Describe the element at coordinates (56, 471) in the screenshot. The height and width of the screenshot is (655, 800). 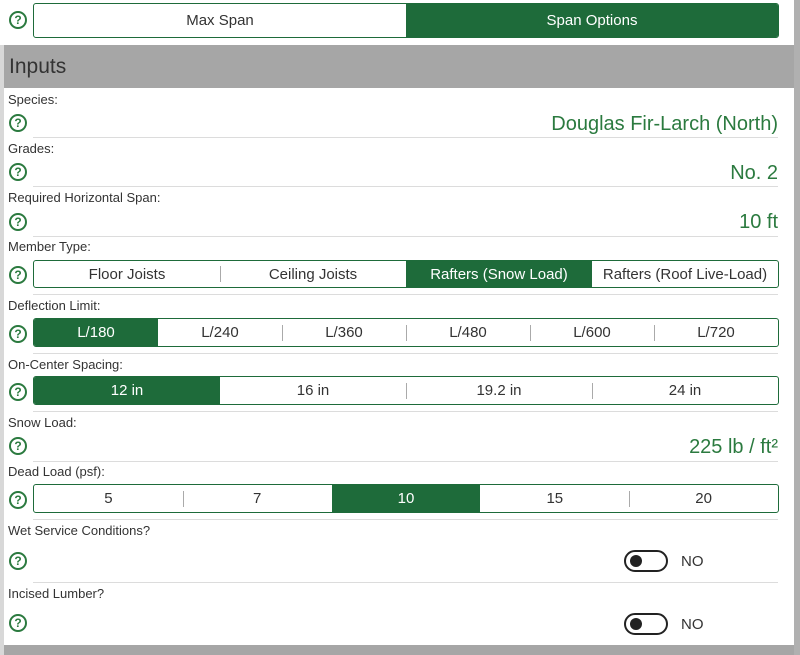
I see `dead-load-label: Dead Load (psf):` at that location.